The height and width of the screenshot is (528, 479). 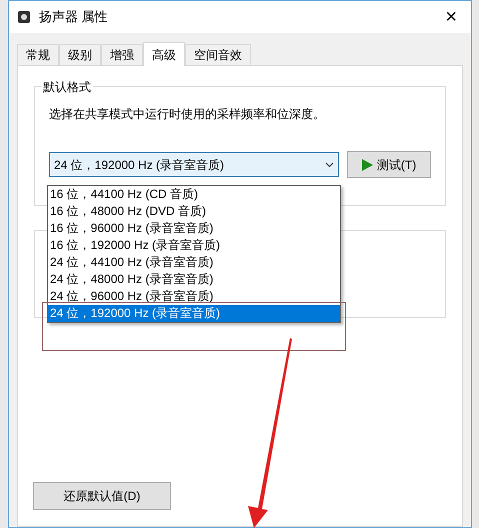 What do you see at coordinates (102, 496) in the screenshot?
I see `restore-button: 还原默认值(D)` at bounding box center [102, 496].